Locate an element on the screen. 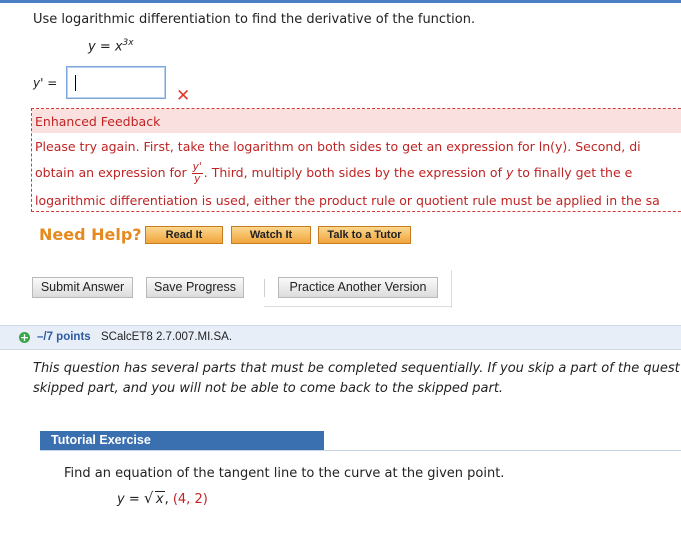  practice-another-version-button: Practice Another Version is located at coordinates (358, 287).